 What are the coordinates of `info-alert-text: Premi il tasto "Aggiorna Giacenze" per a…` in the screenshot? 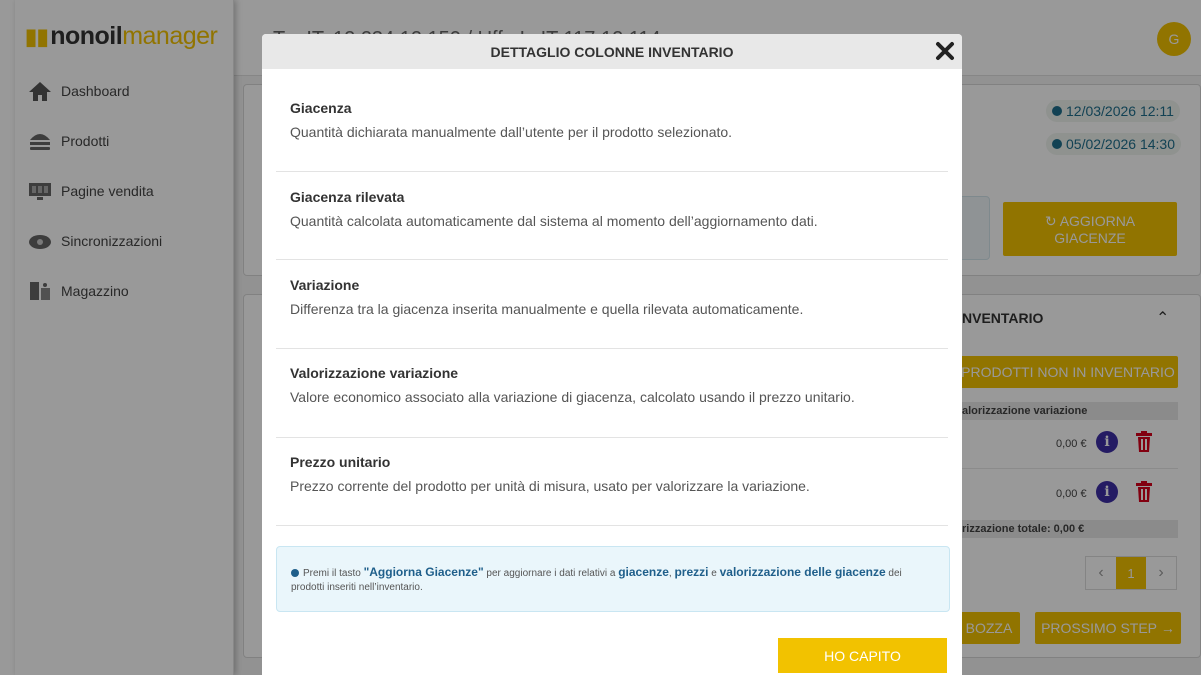 It's located at (596, 579).